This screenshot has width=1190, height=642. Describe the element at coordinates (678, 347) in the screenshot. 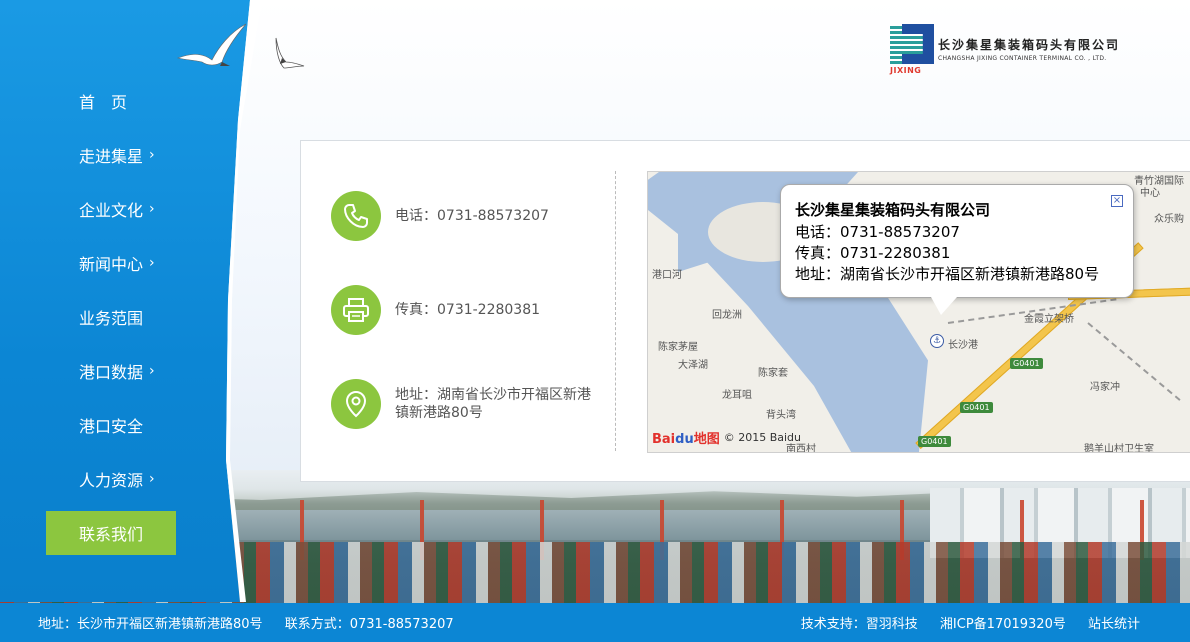

I see `map-label: 陈家茅屋` at that location.